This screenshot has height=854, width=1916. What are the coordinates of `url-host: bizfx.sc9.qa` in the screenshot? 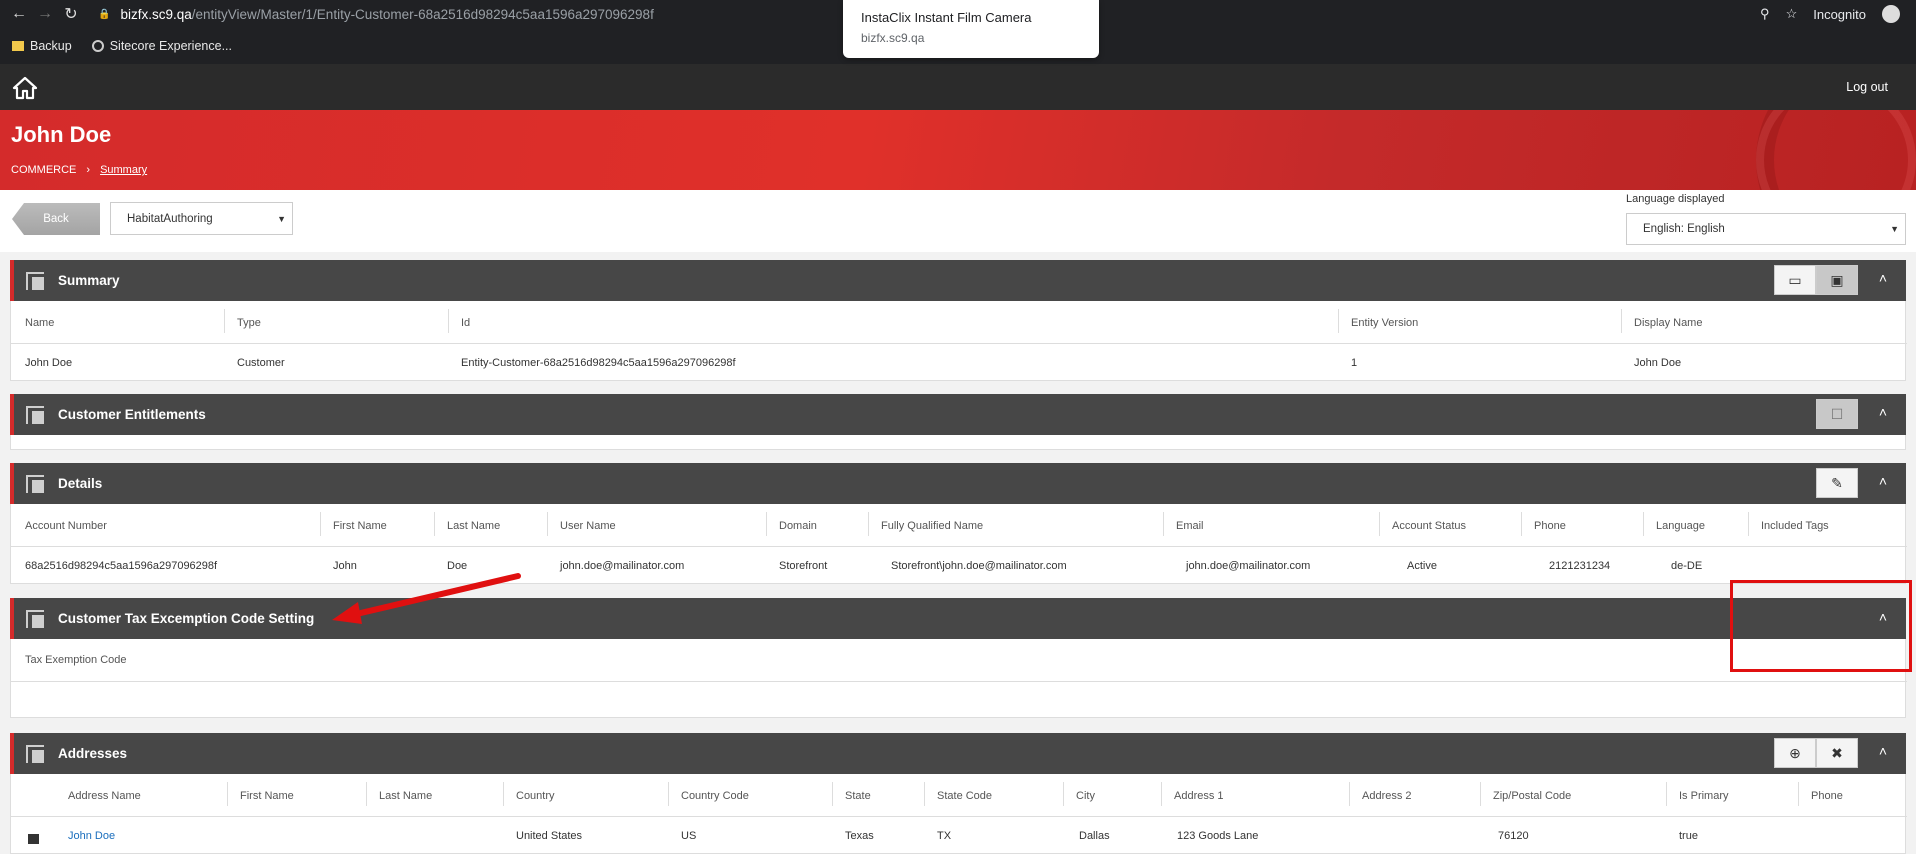 It's located at (156, 14).